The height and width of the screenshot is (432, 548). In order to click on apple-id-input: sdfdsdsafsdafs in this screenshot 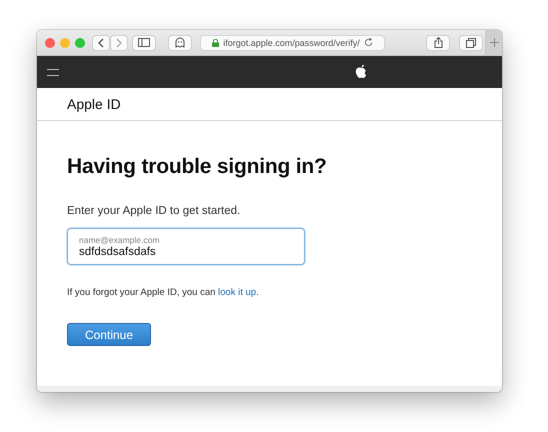, I will do `click(186, 252)`.